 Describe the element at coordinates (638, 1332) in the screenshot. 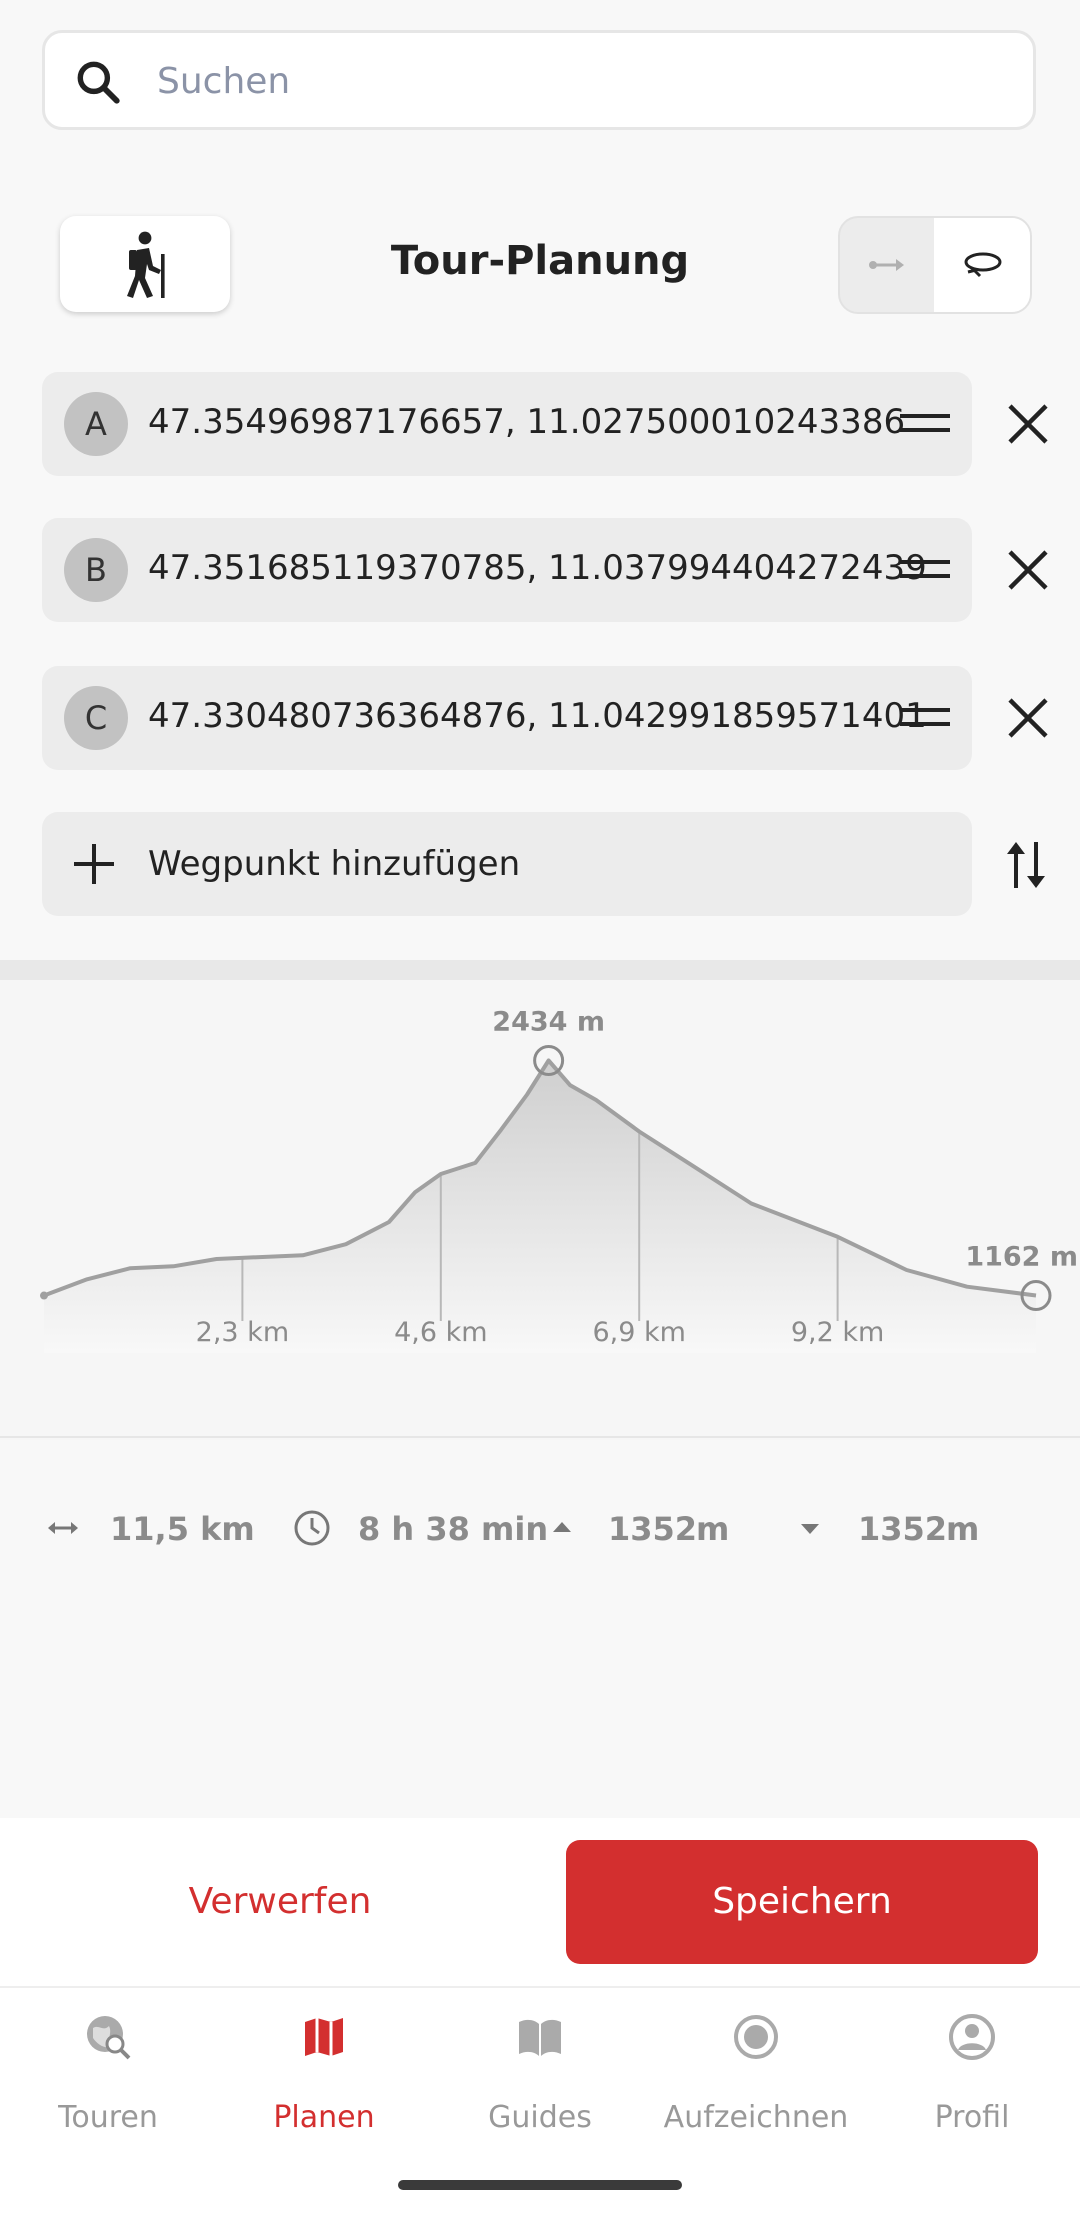

I see `x-tick-label: 6,9 km` at that location.